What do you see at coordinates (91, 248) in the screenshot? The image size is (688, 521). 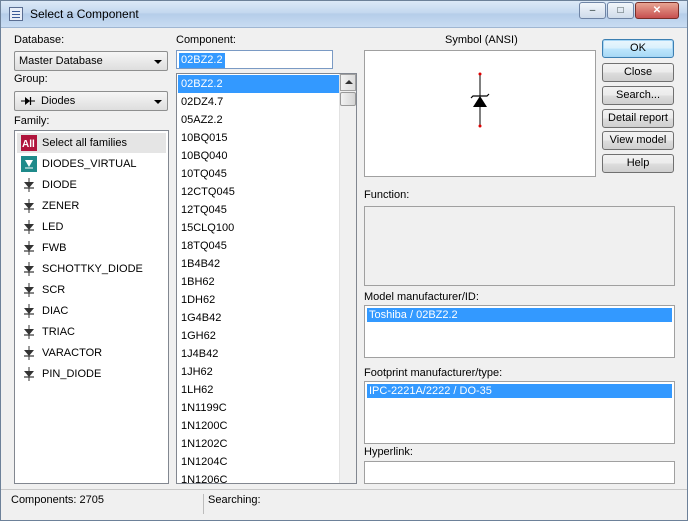 I see `family-item: FWB` at bounding box center [91, 248].